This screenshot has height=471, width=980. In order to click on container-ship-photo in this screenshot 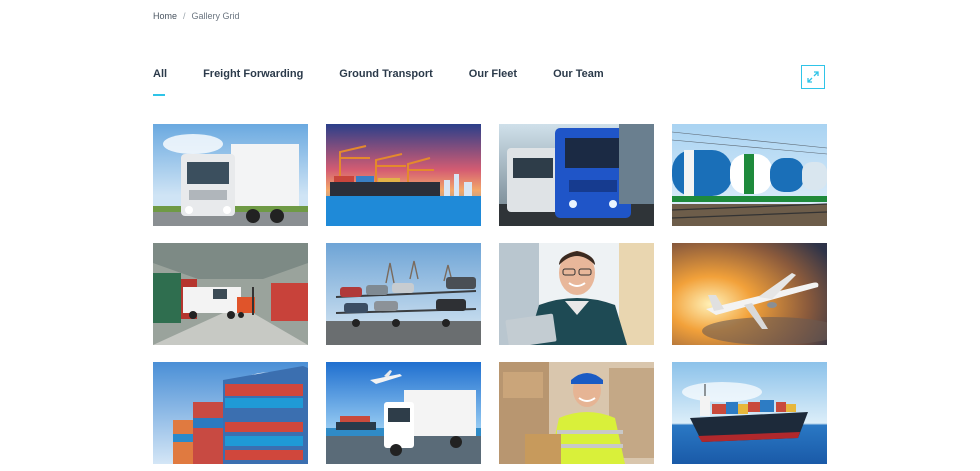, I will do `click(749, 413)`.